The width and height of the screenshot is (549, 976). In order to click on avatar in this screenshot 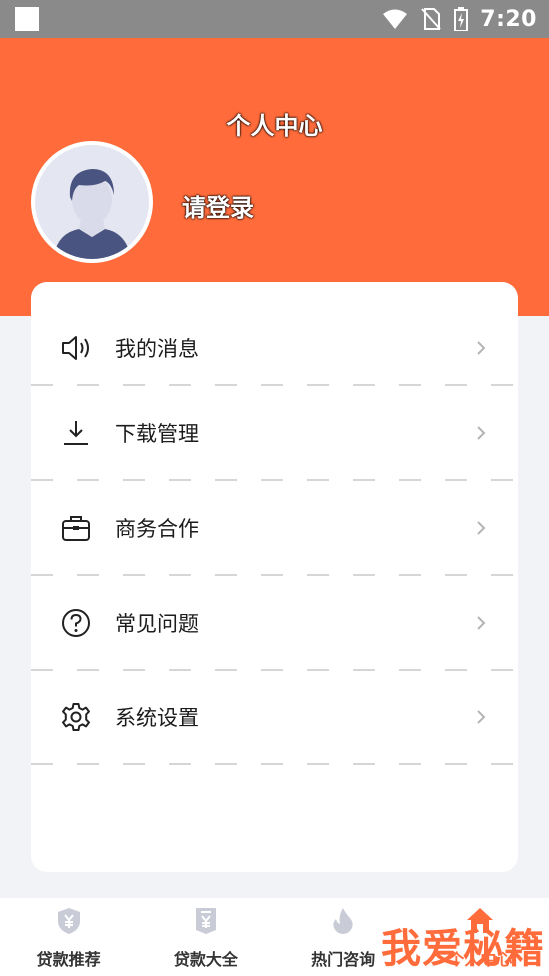, I will do `click(92, 202)`.